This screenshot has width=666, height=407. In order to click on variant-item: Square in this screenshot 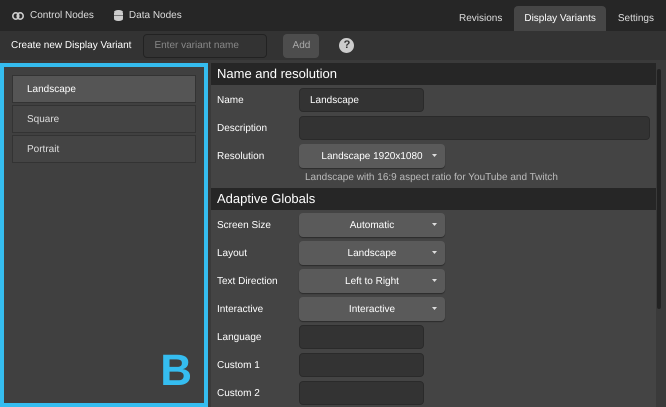, I will do `click(104, 119)`.